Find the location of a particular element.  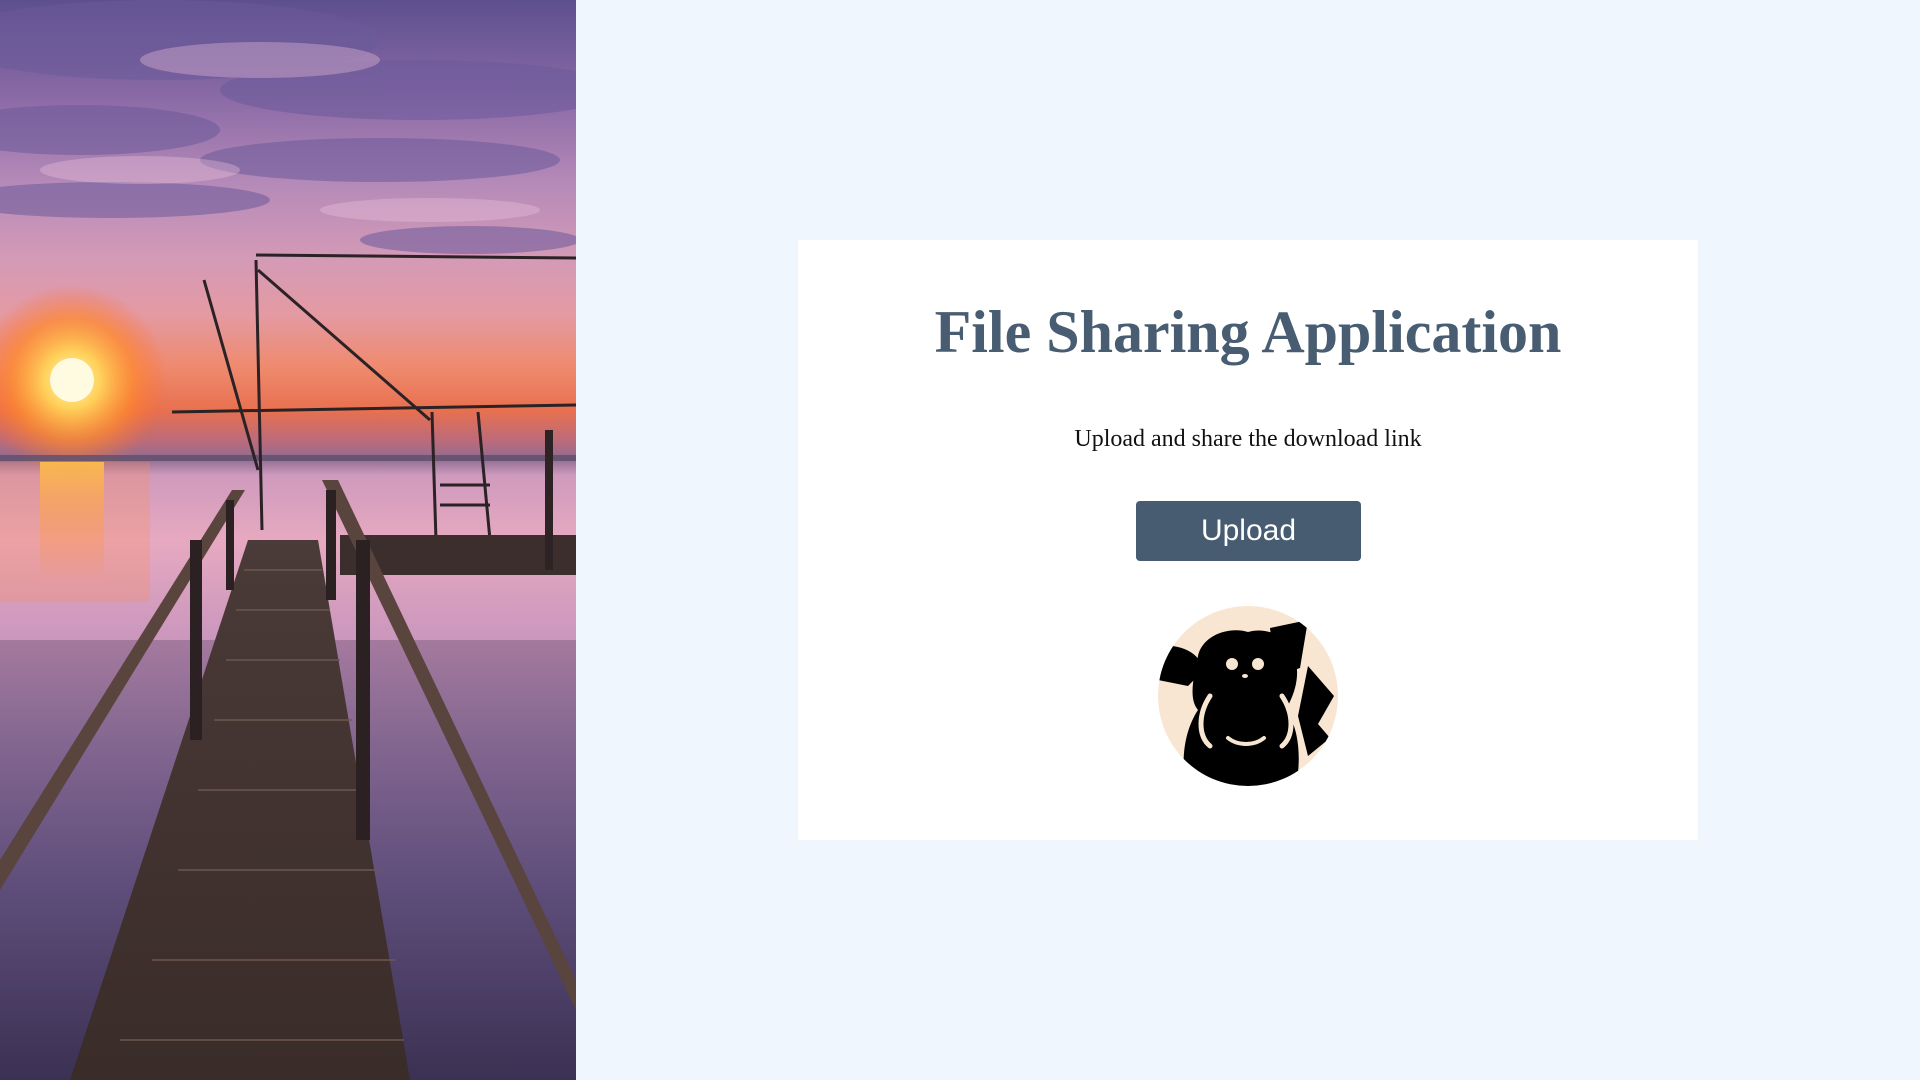

upload-button: Upload is located at coordinates (1248, 531).